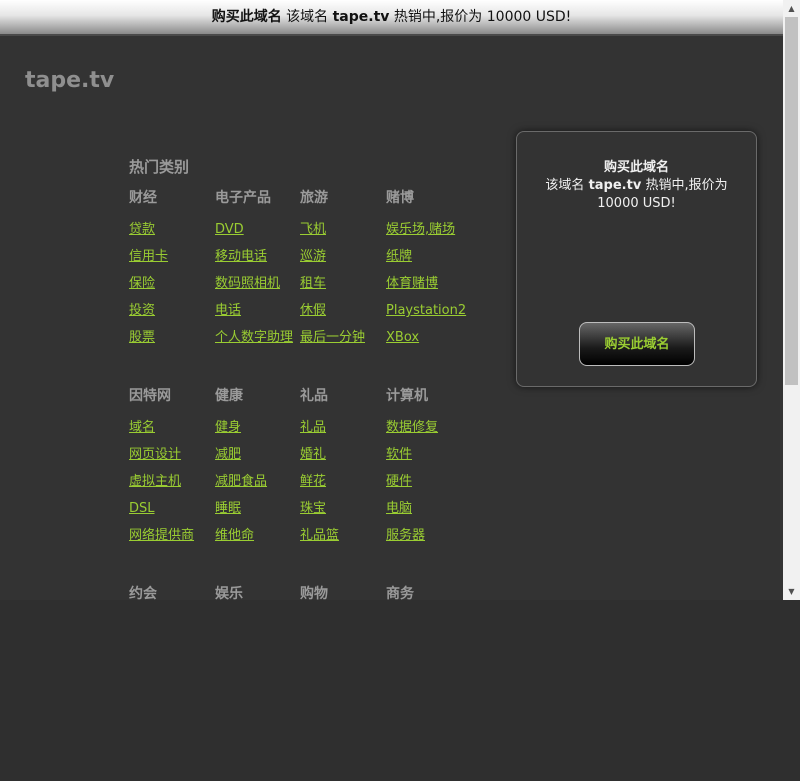 The height and width of the screenshot is (781, 800). What do you see at coordinates (257, 454) in the screenshot?
I see `category-list-item: 减肥` at bounding box center [257, 454].